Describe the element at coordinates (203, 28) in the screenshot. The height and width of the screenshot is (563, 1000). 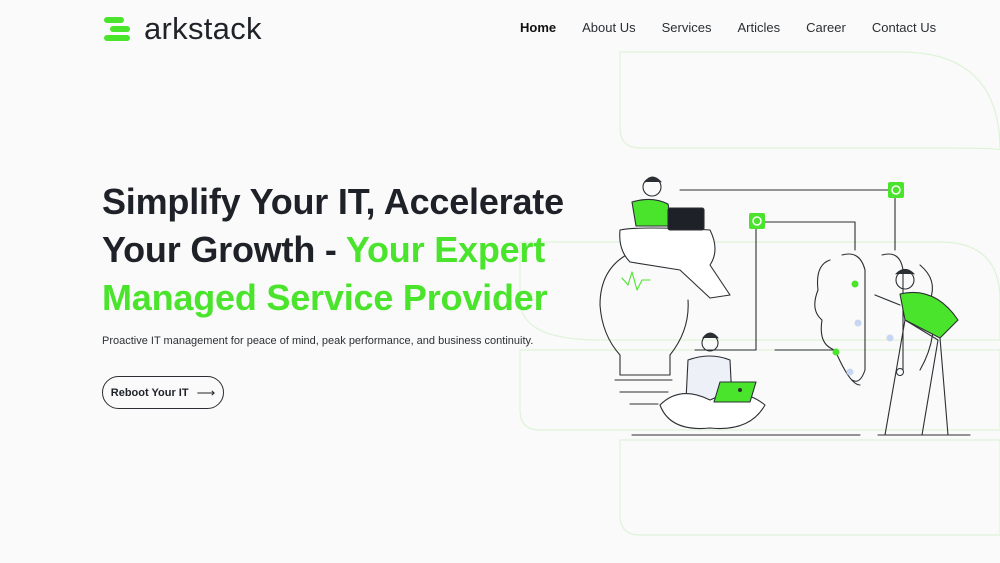
I see `brand-name: arkstack` at that location.